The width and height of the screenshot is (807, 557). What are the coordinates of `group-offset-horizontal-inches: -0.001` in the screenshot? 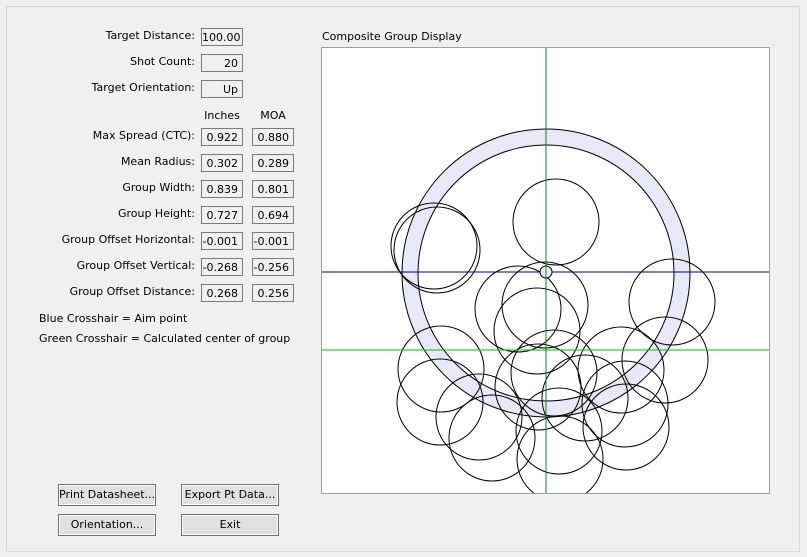 It's located at (222, 241).